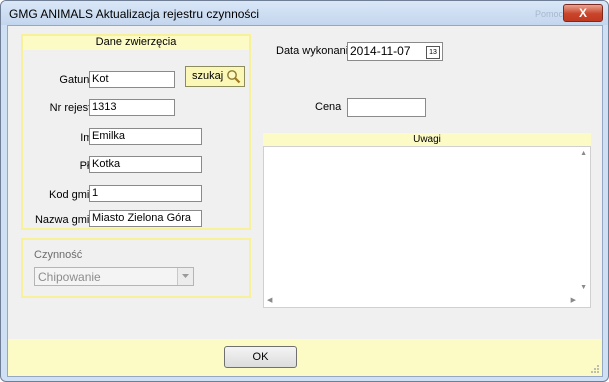 Image resolution: width=609 pixels, height=382 pixels. I want to click on scroll-up-icon: ▲, so click(583, 153).